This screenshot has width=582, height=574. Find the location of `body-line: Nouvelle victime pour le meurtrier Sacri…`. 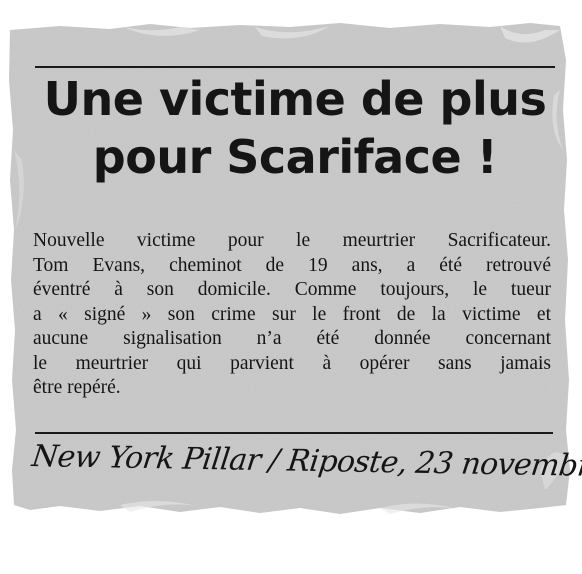

body-line: Nouvelle victime pour le meurtrier Sacri… is located at coordinates (292, 240).